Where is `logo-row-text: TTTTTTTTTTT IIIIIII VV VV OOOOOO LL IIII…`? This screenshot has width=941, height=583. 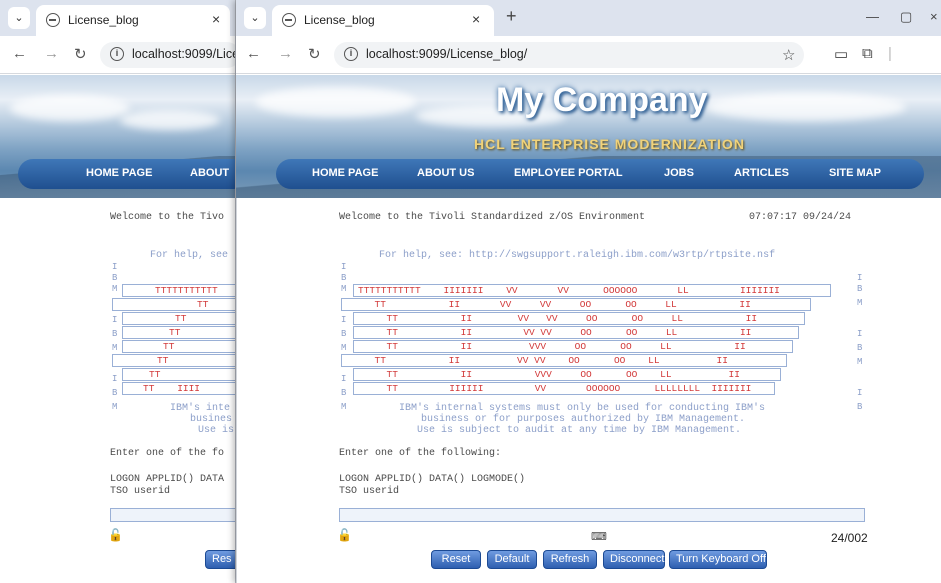 logo-row-text: TTTTTTTTTTT IIIIIII VV VV OOOOOO LL IIII… is located at coordinates (569, 290).